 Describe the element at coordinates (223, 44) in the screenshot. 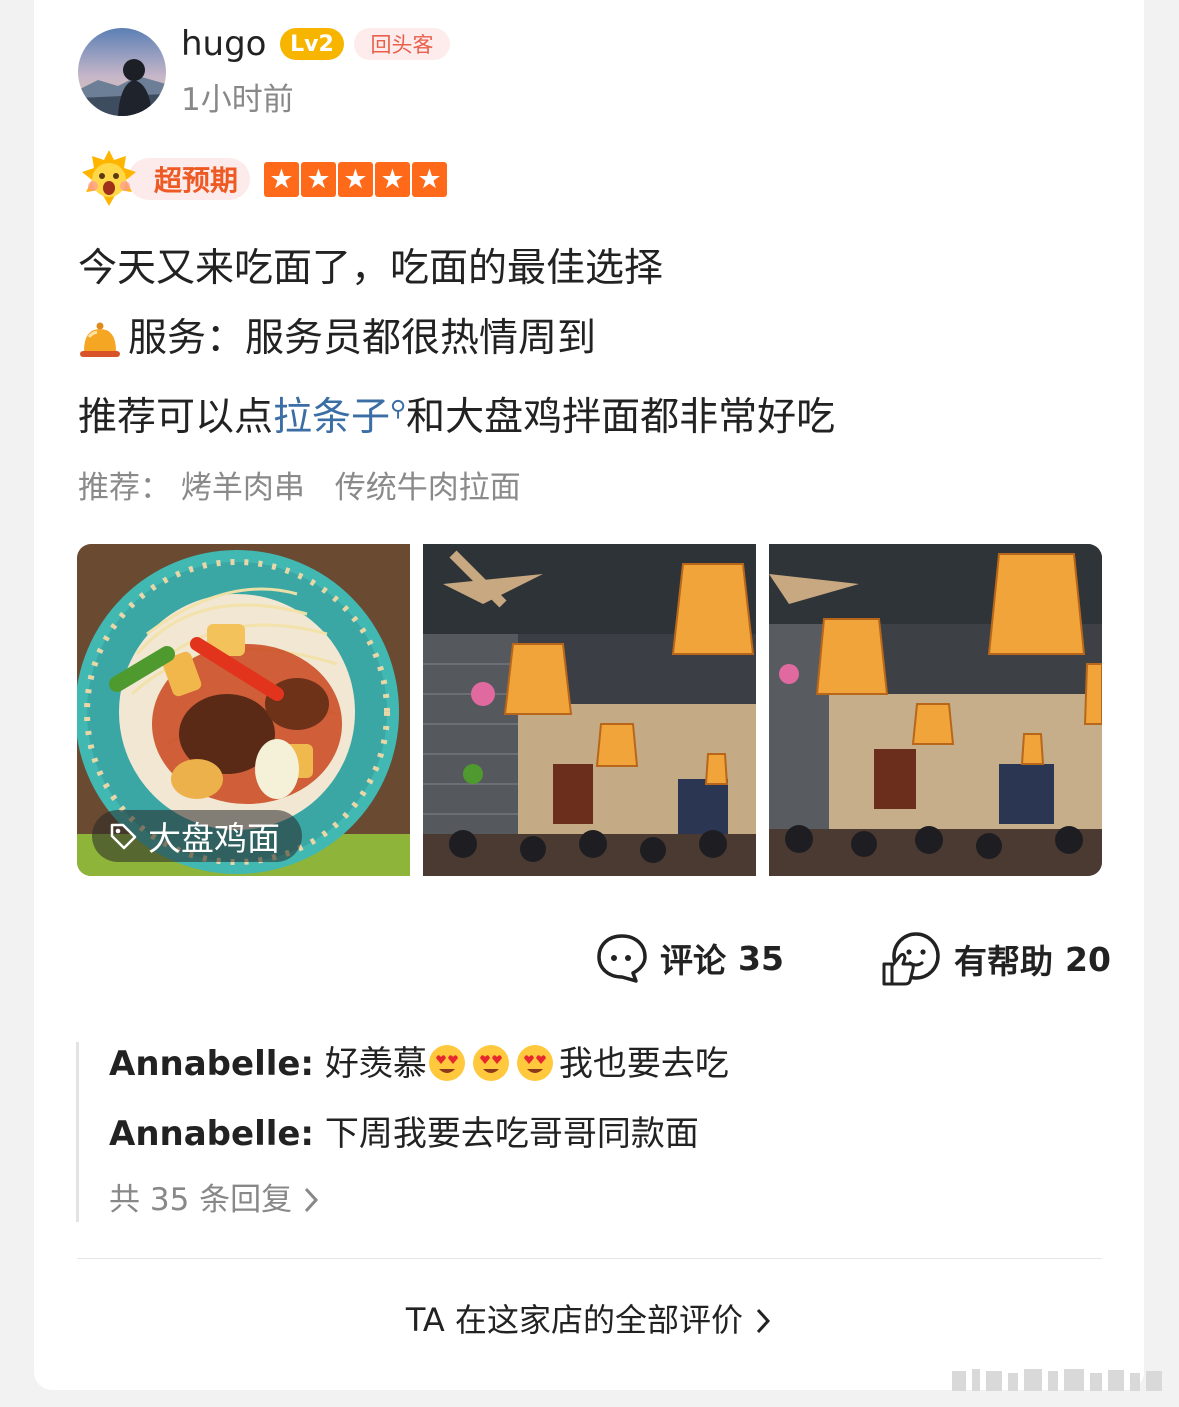

I see `username: hugo` at that location.